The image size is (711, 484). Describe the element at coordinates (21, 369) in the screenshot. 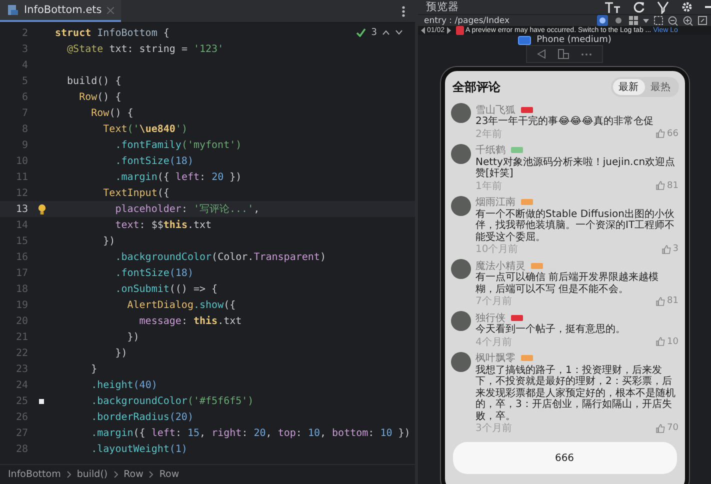

I see `line-number: 23` at that location.